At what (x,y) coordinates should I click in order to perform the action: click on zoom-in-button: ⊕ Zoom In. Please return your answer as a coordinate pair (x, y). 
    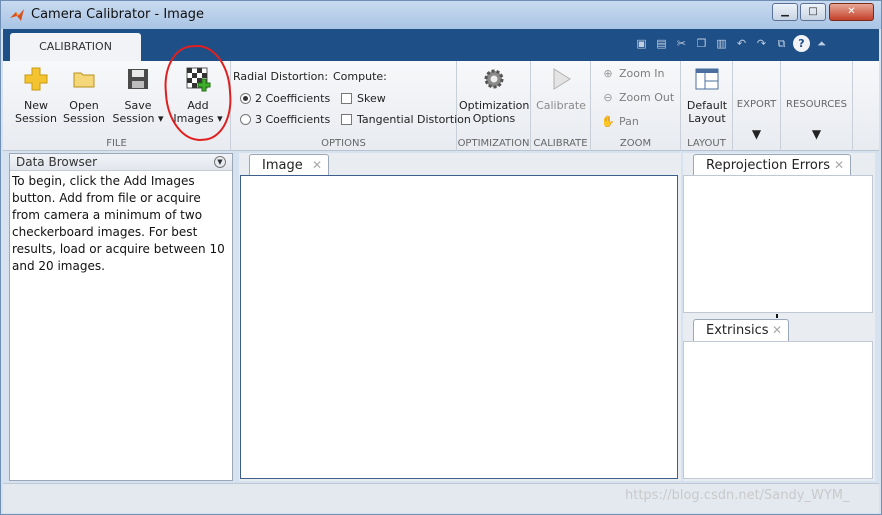
    Looking at the image, I should click on (632, 73).